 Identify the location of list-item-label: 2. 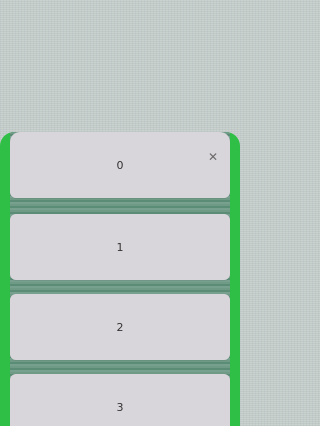
(120, 327).